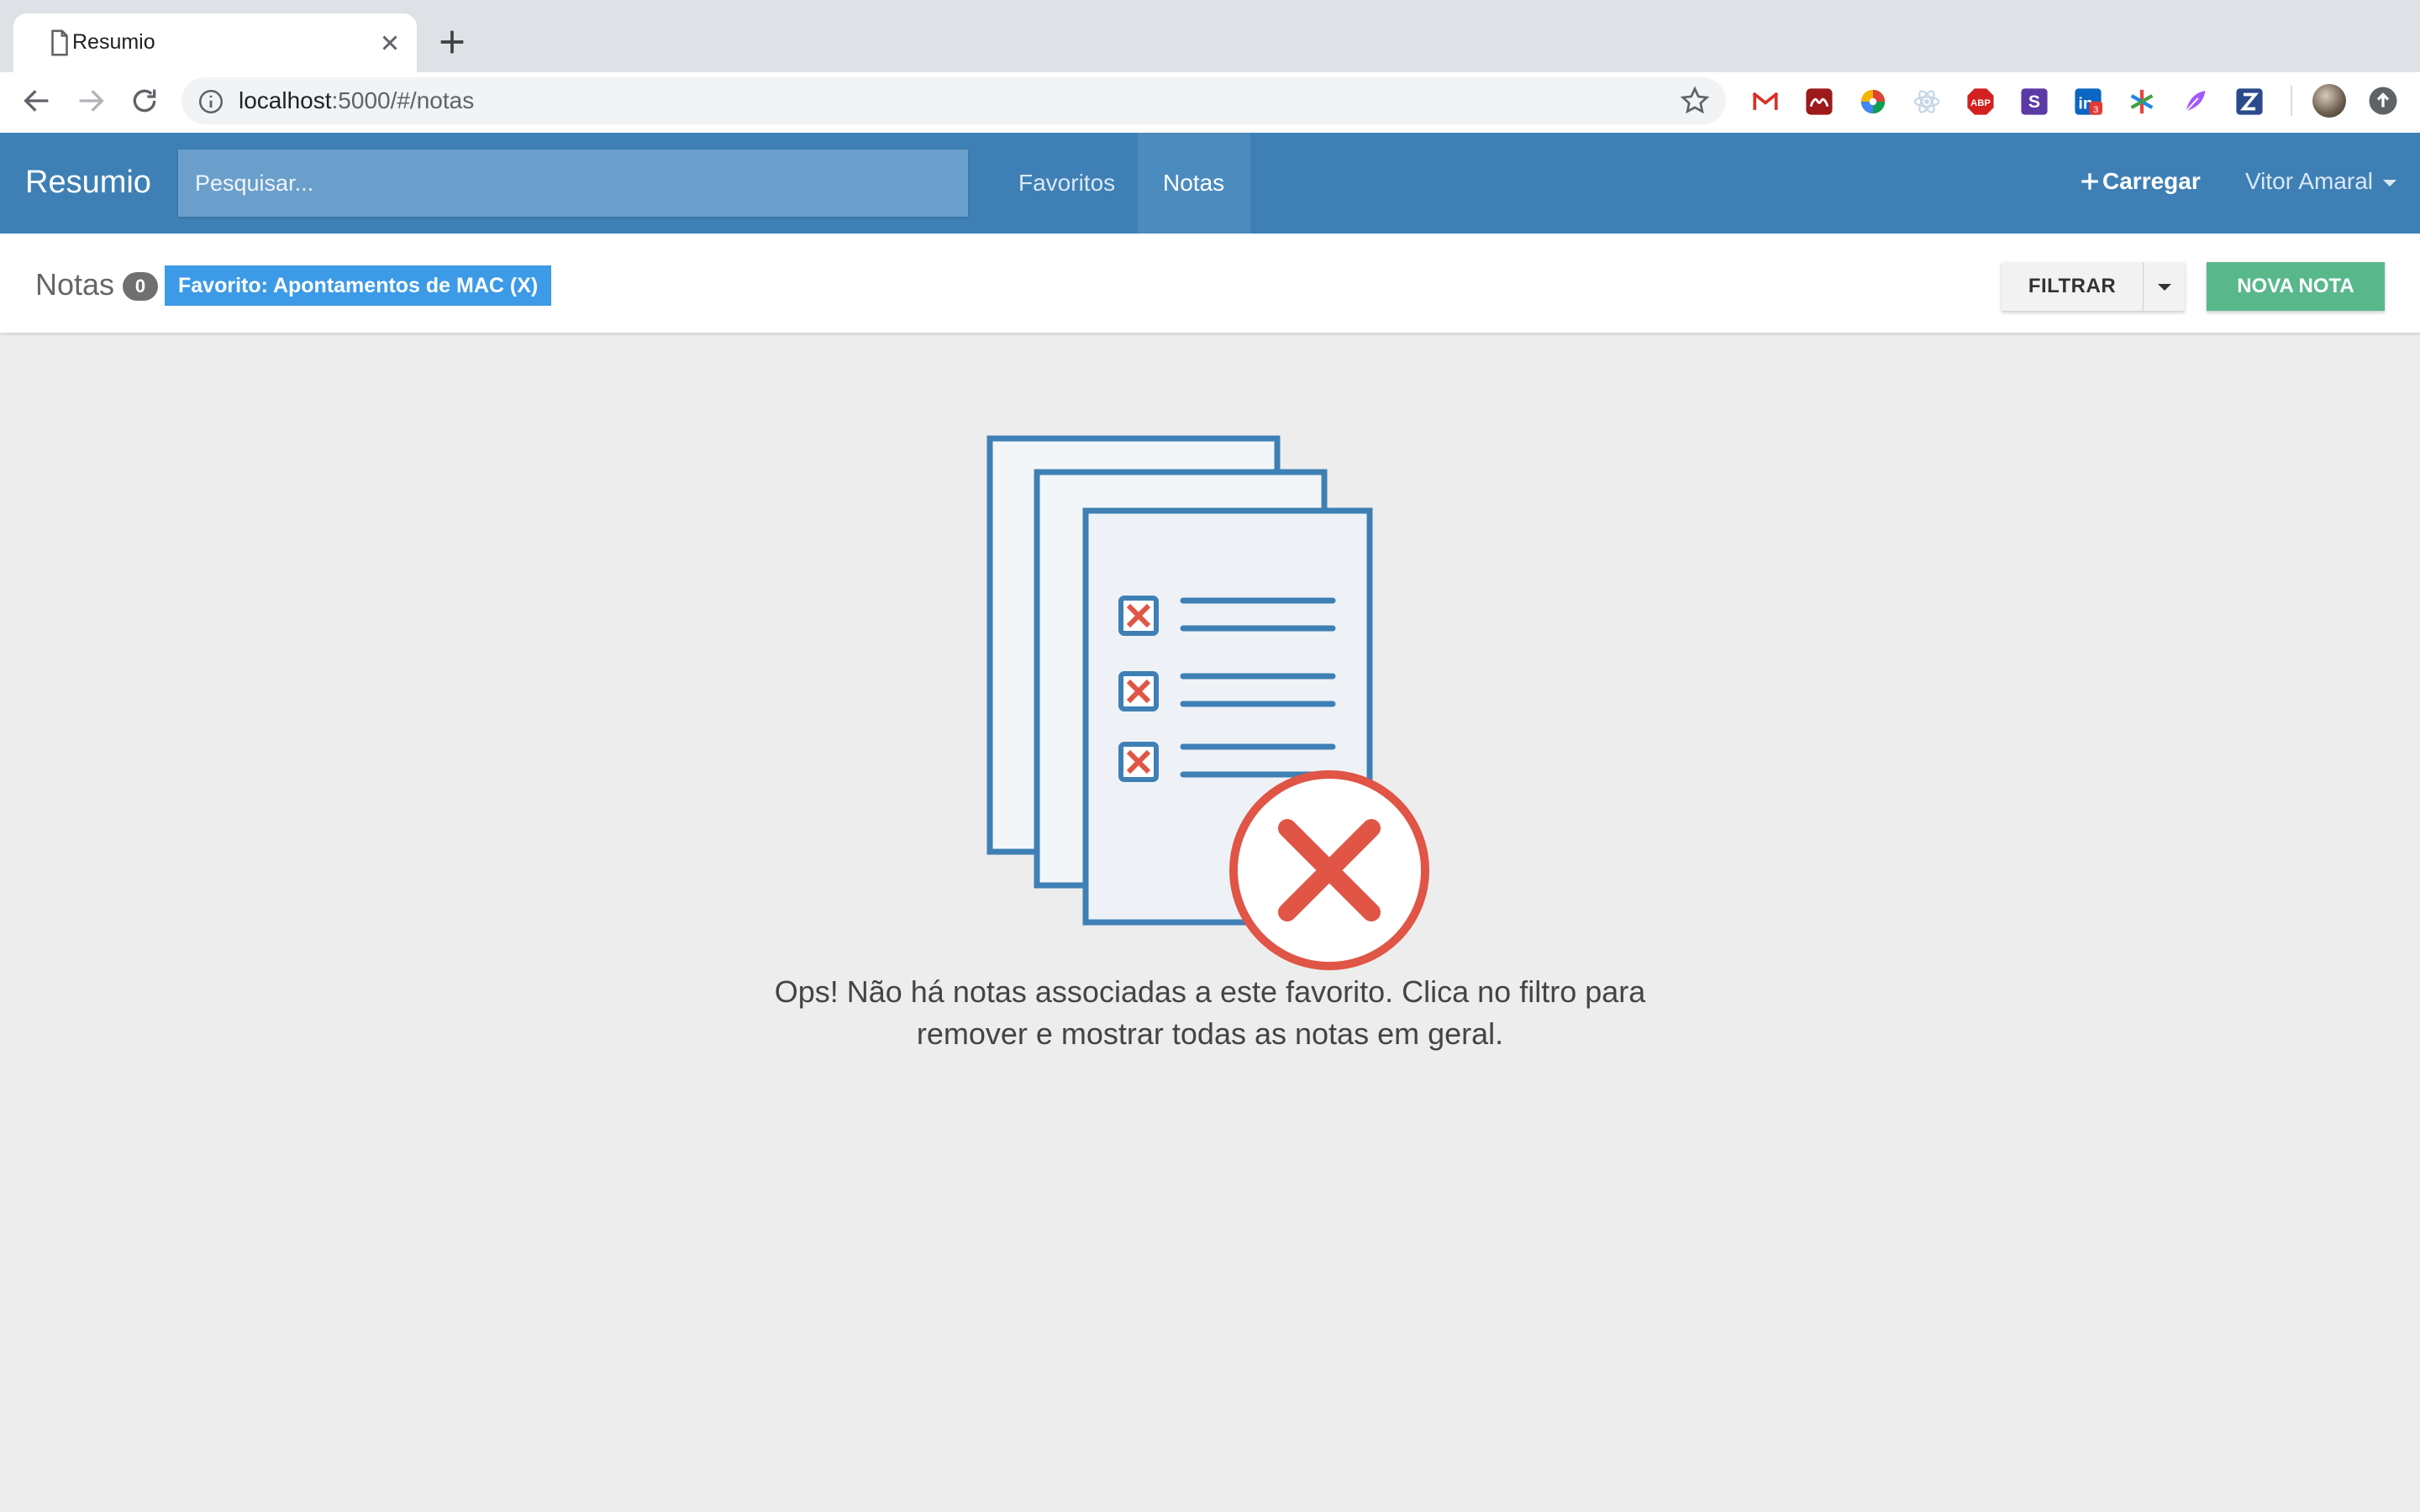  What do you see at coordinates (37, 101) in the screenshot?
I see `back-arrow-icon` at bounding box center [37, 101].